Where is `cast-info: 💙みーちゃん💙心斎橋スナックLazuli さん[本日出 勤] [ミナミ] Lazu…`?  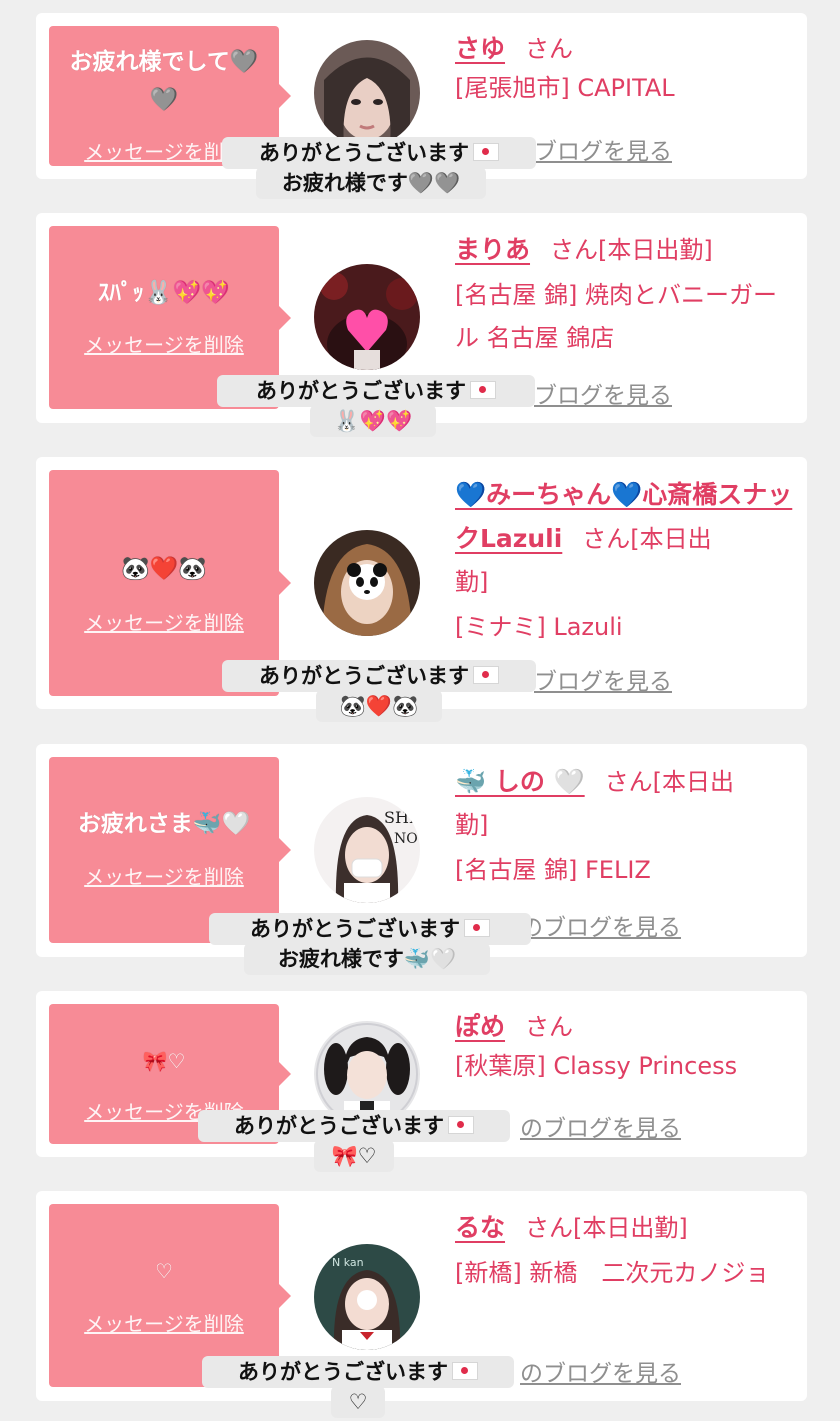
cast-info: 💙みーちゃん💙心斎橋スナックLazuli さん[本日出 勤] [ミナミ] Lazu… is located at coordinates (627, 561).